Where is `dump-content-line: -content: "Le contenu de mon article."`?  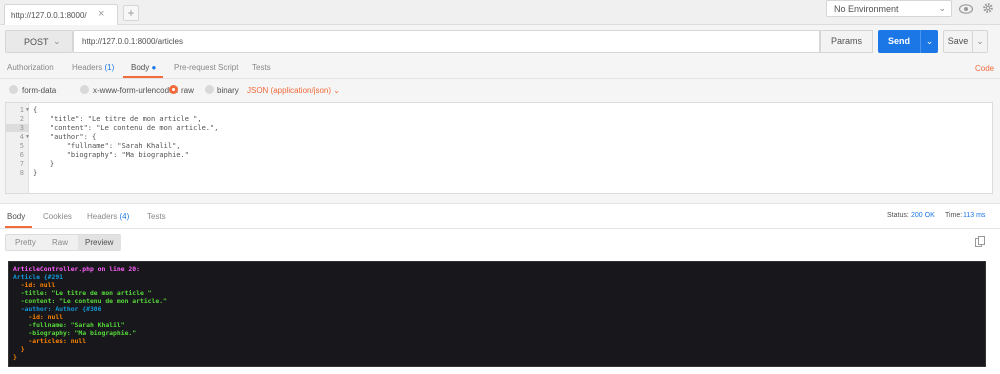 dump-content-line: -content: "Le contenu de mon article." is located at coordinates (90, 301).